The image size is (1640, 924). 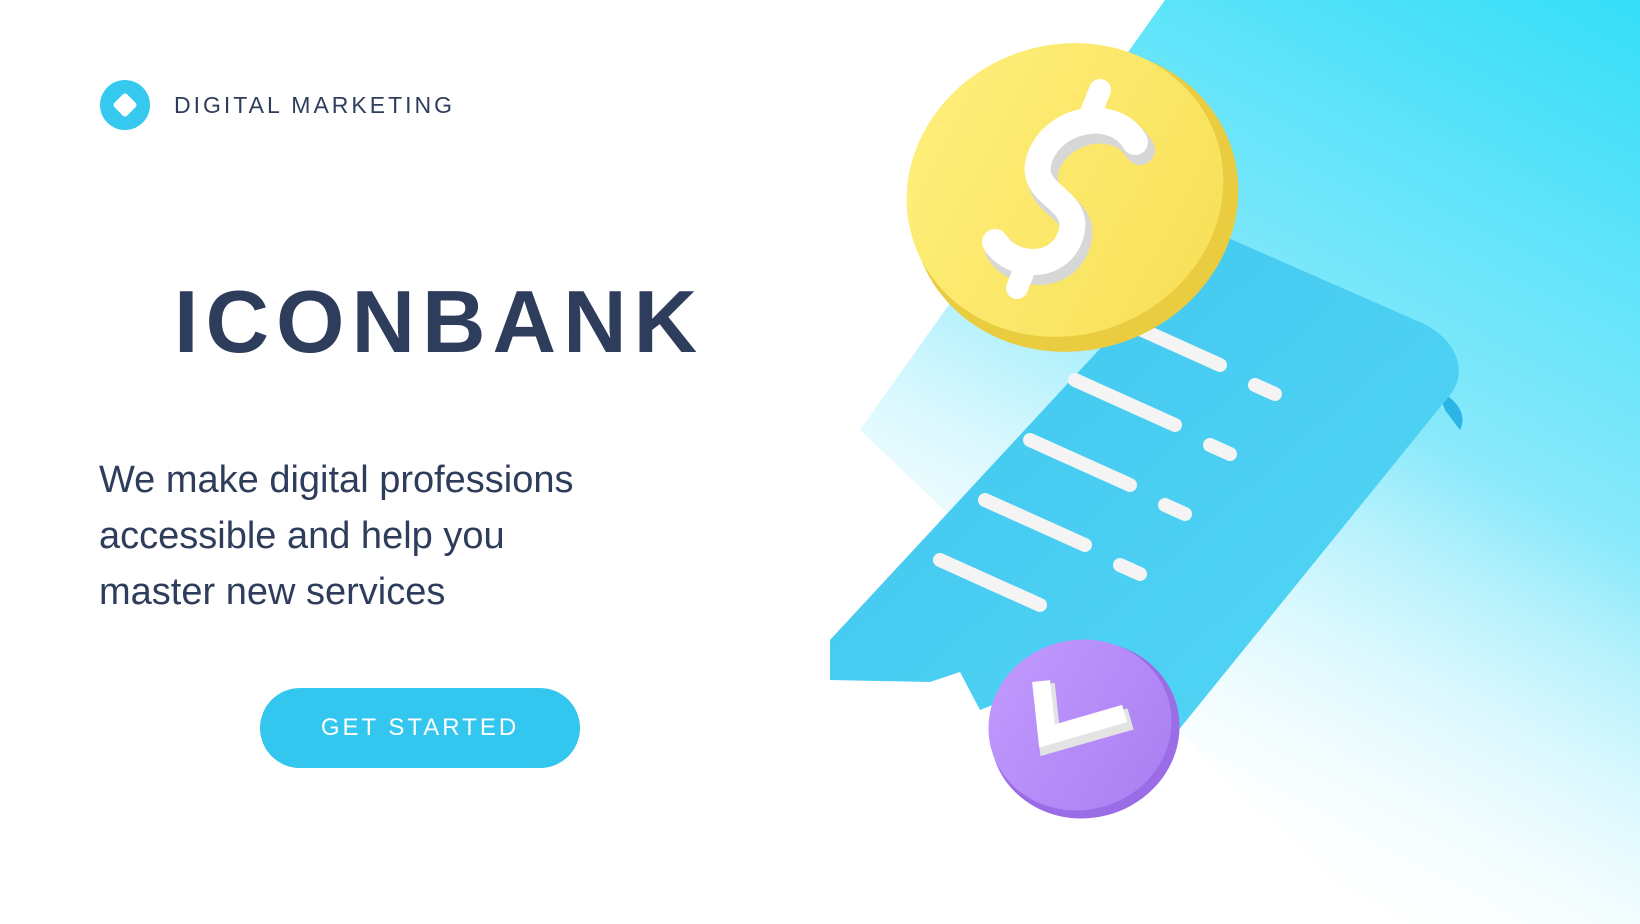 What do you see at coordinates (439, 321) in the screenshot?
I see `hero-title: ICONBANK` at bounding box center [439, 321].